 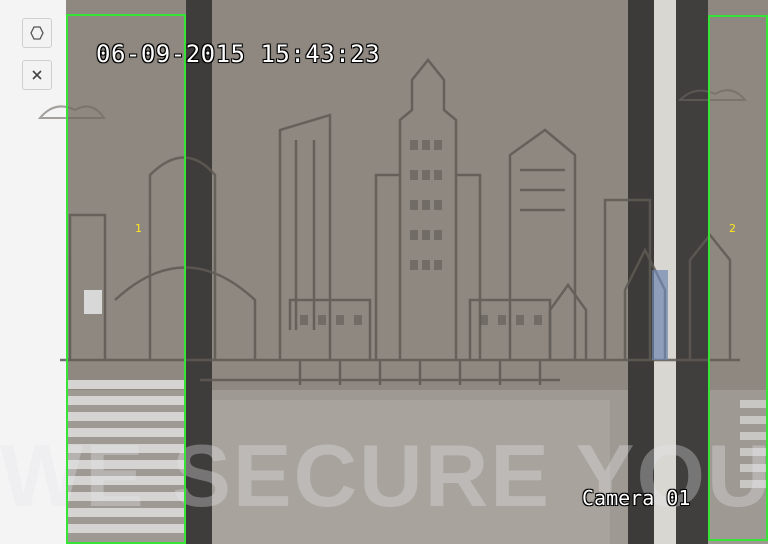 I want to click on hexagon-icon, so click(x=37, y=33).